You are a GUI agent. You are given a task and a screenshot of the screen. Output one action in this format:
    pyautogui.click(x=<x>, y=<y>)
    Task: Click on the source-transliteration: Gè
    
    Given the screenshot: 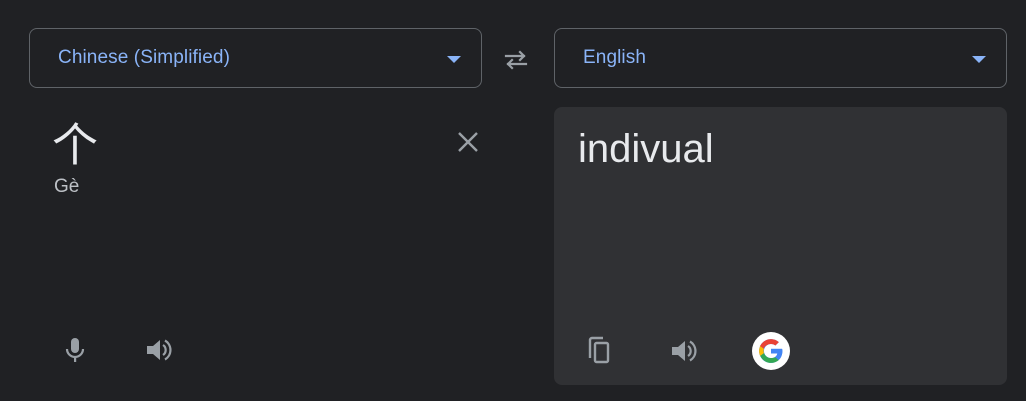 What is the action you would take?
    pyautogui.click(x=67, y=186)
    